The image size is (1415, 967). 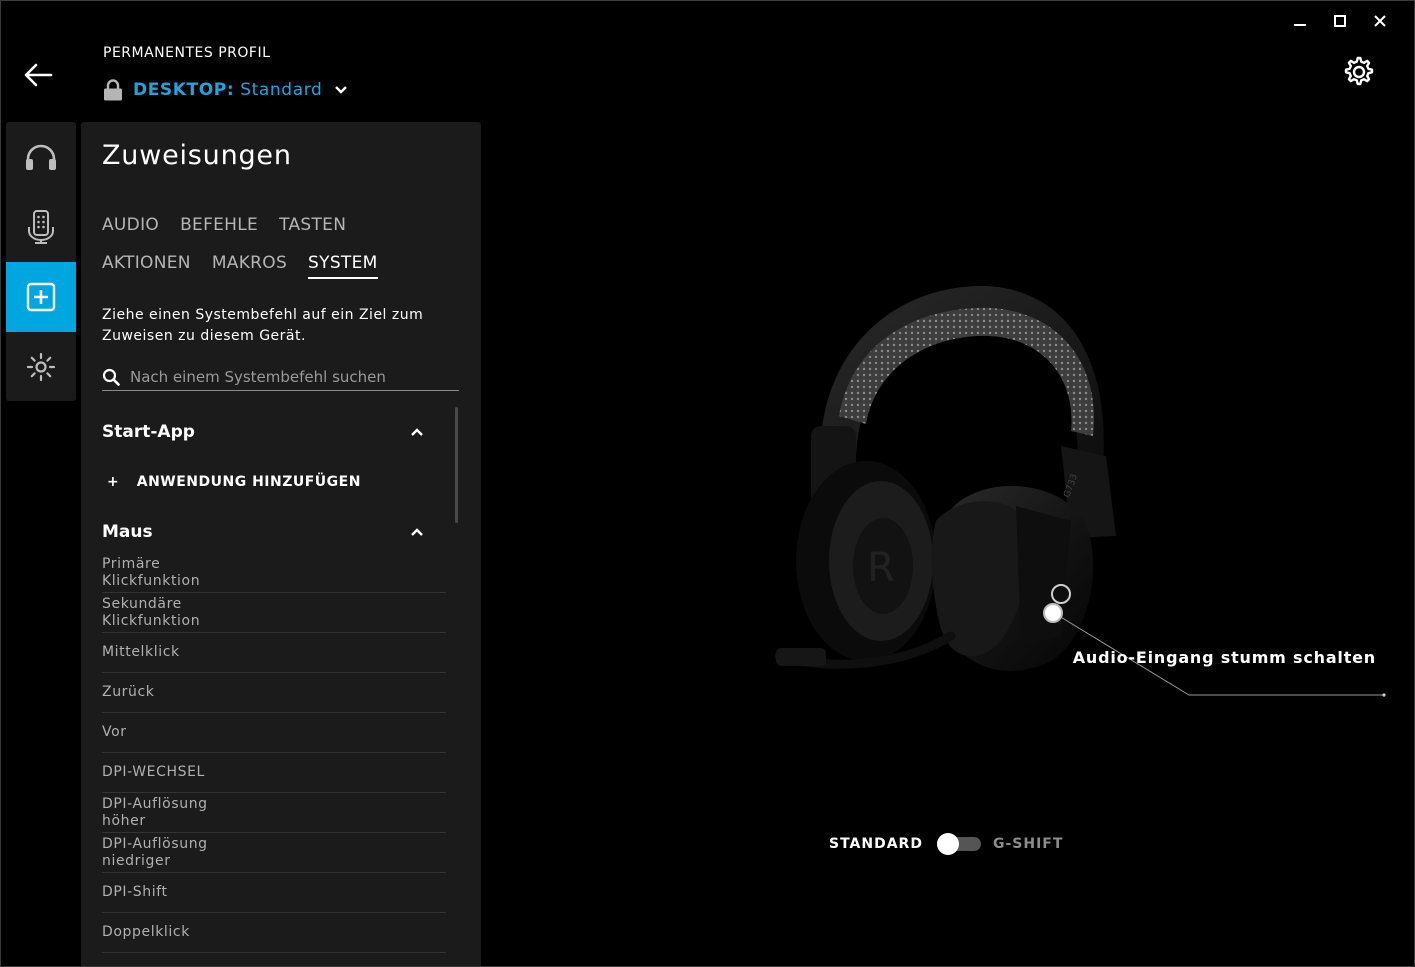 What do you see at coordinates (249, 266) in the screenshot?
I see `tab-macros: MAKROS` at bounding box center [249, 266].